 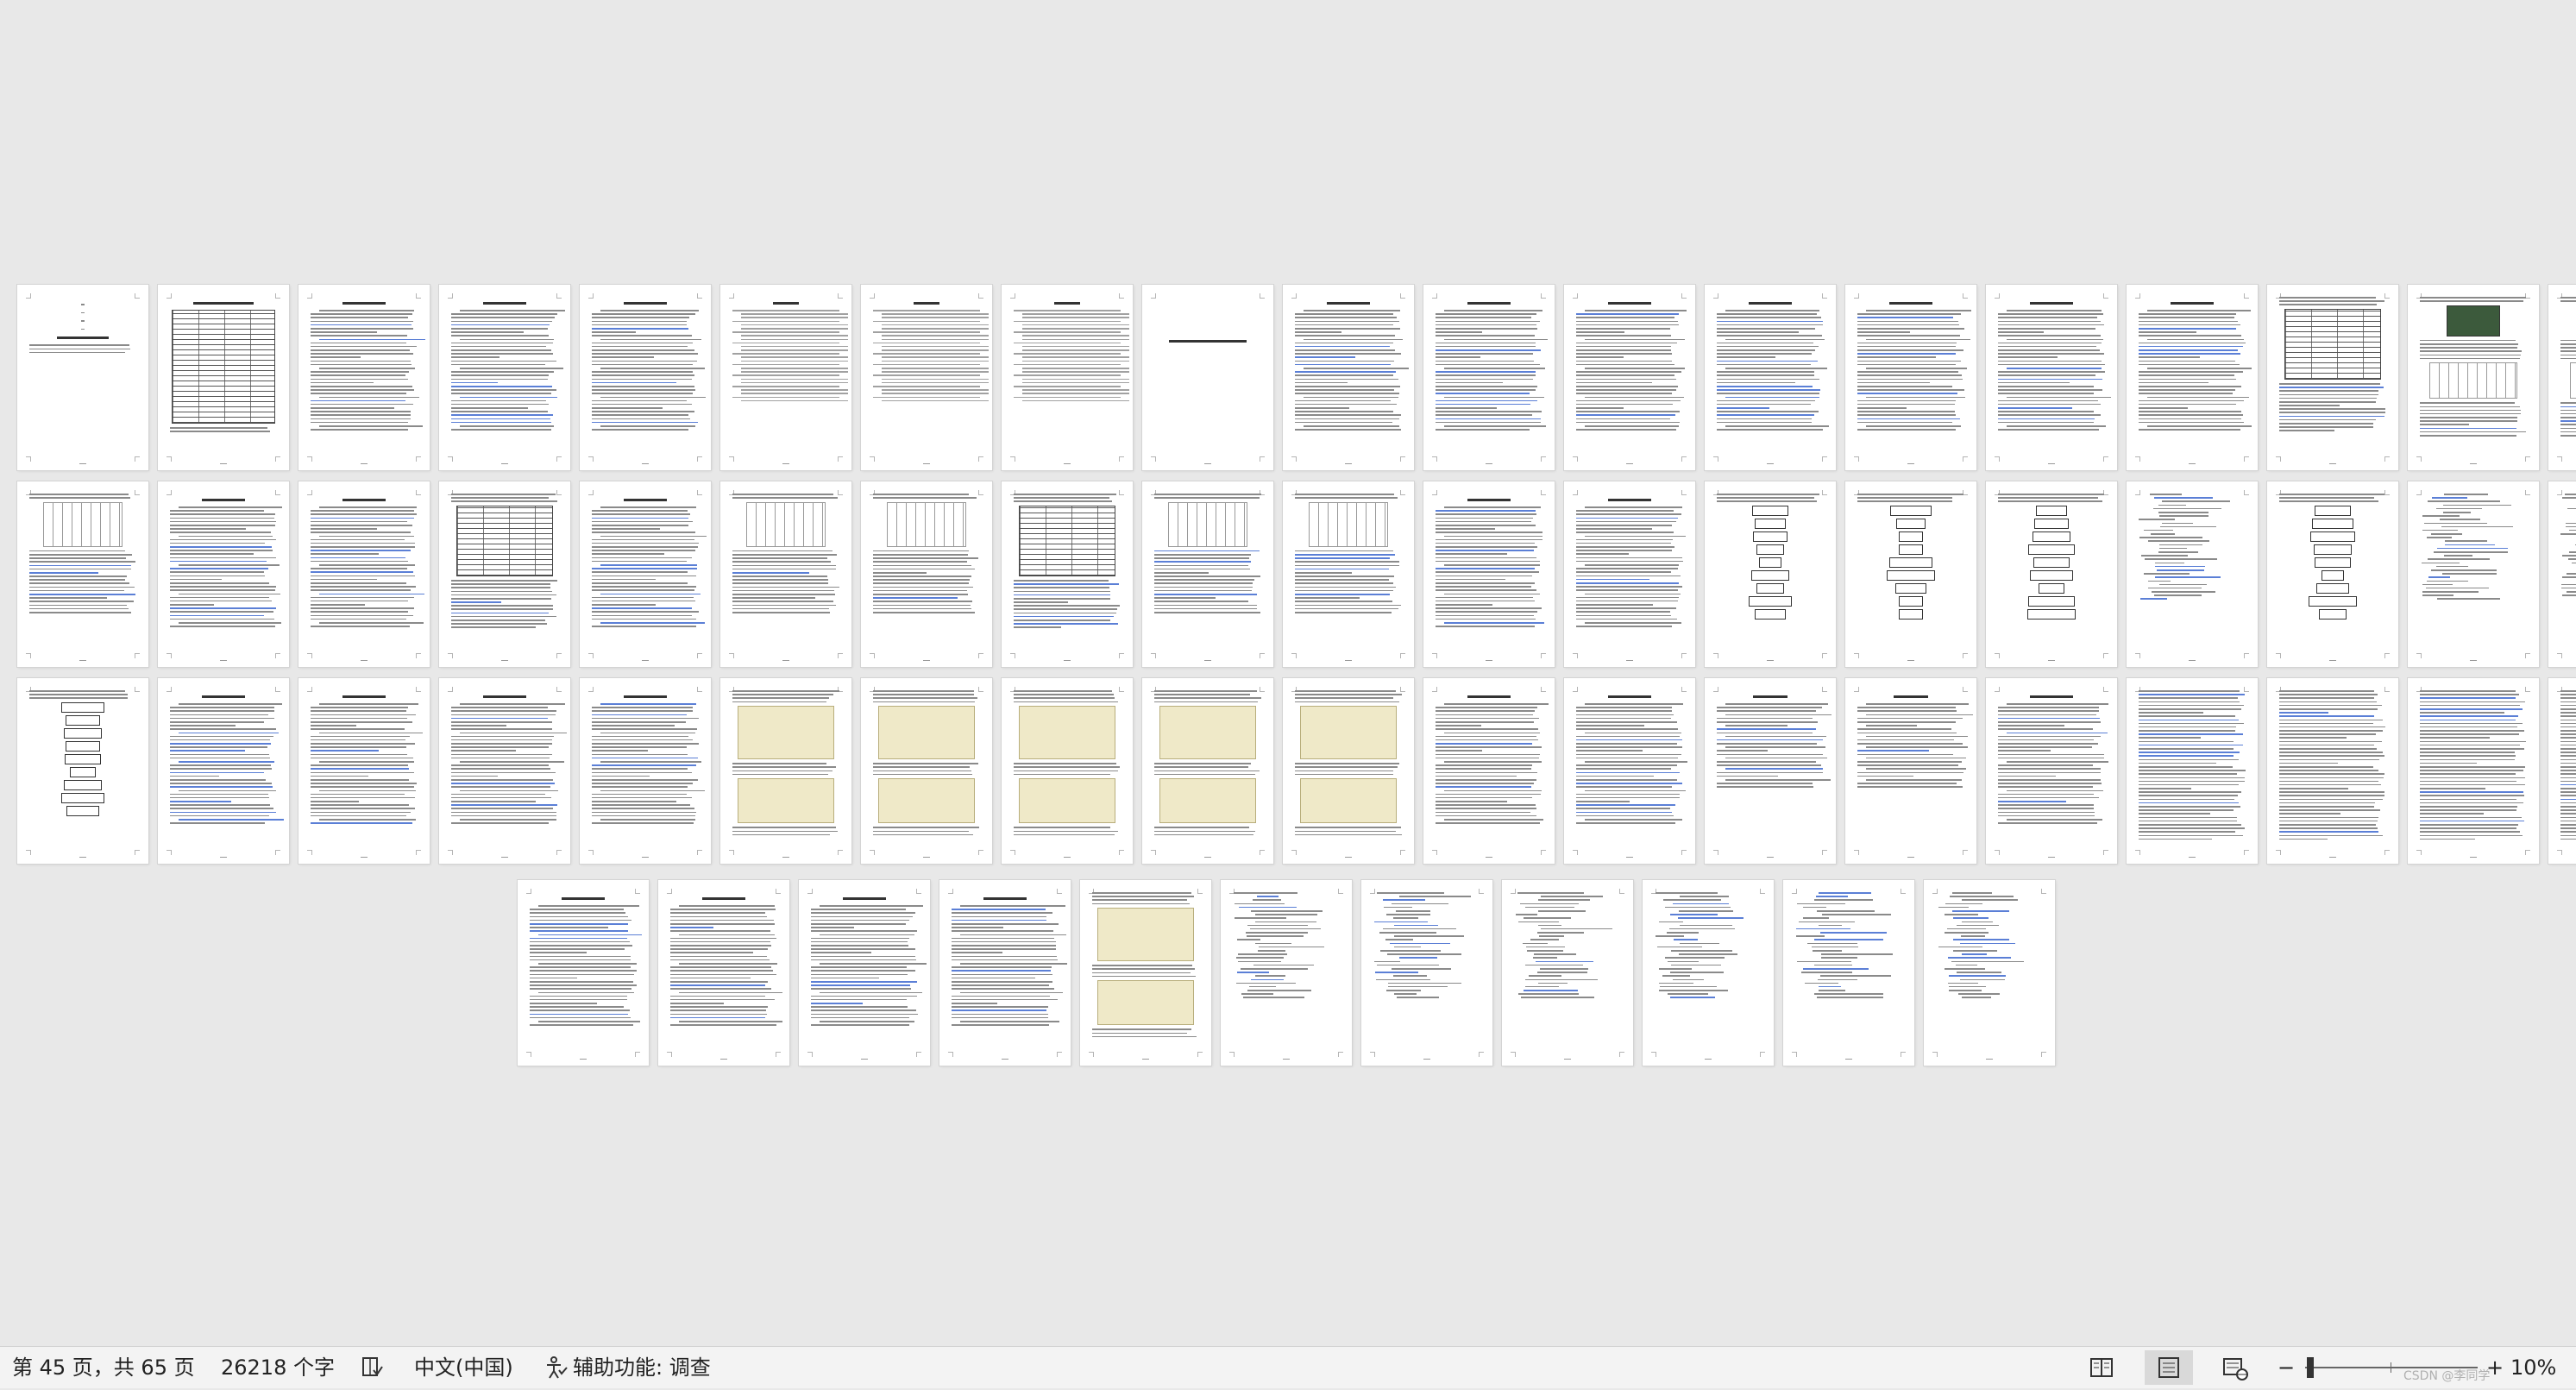 What do you see at coordinates (2286, 1368) in the screenshot?
I see `zoom-out-button: −` at bounding box center [2286, 1368].